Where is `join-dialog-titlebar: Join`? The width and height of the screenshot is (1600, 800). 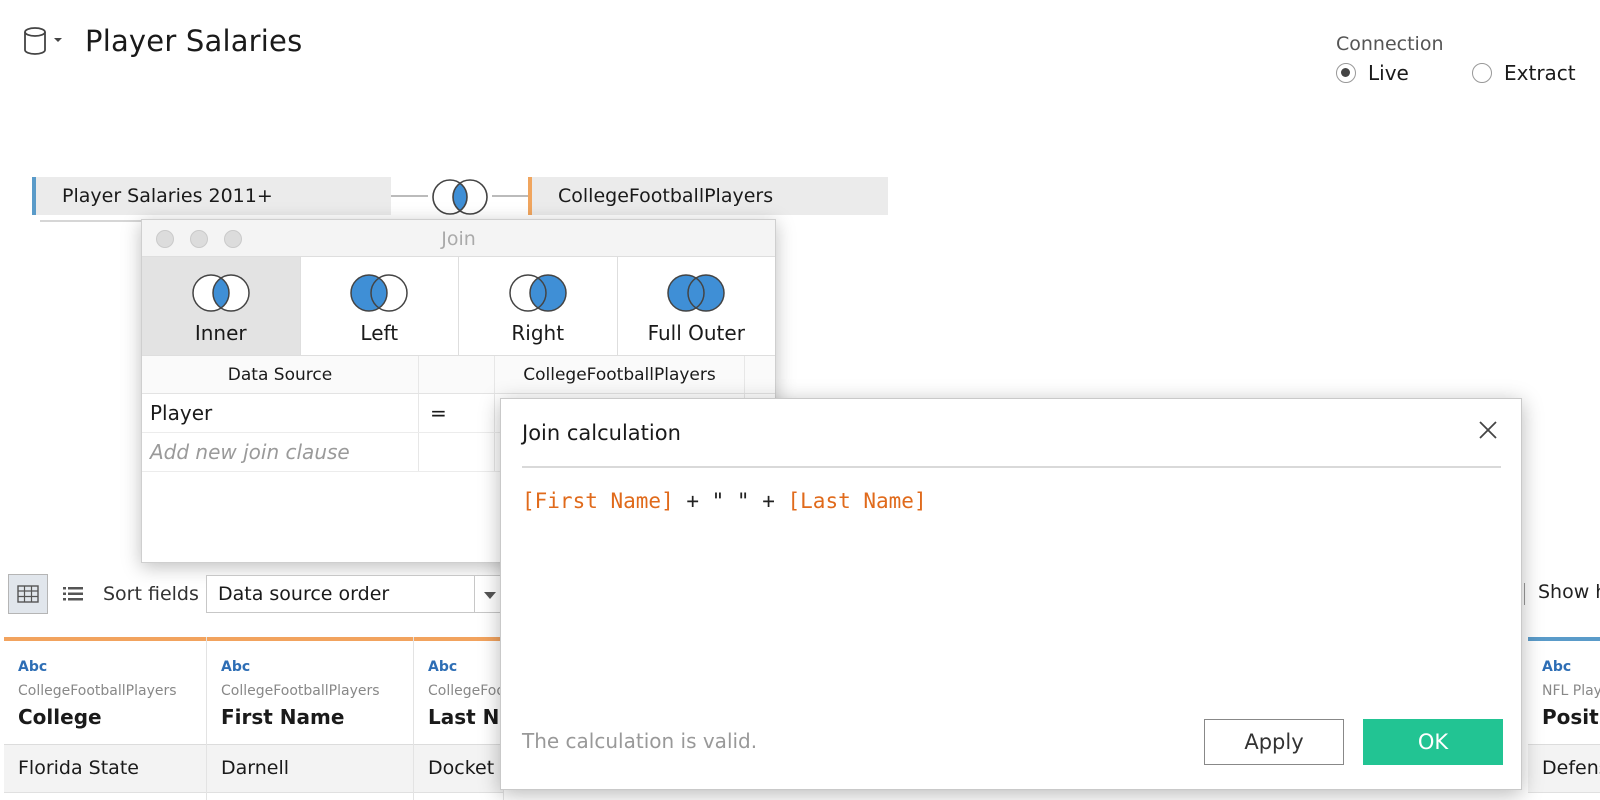 join-dialog-titlebar: Join is located at coordinates (458, 238).